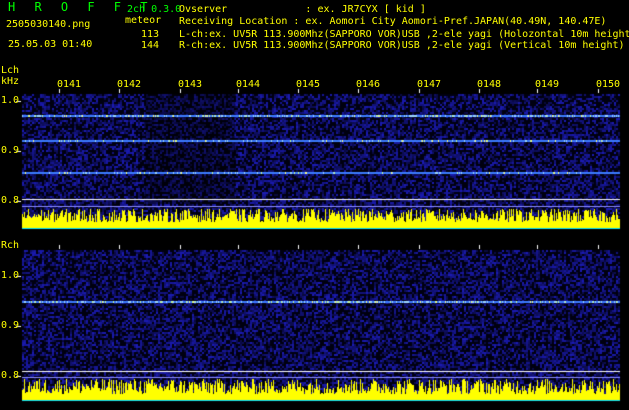  Describe the element at coordinates (150, 45) in the screenshot. I see `rch-meteor-count: 144` at that location.